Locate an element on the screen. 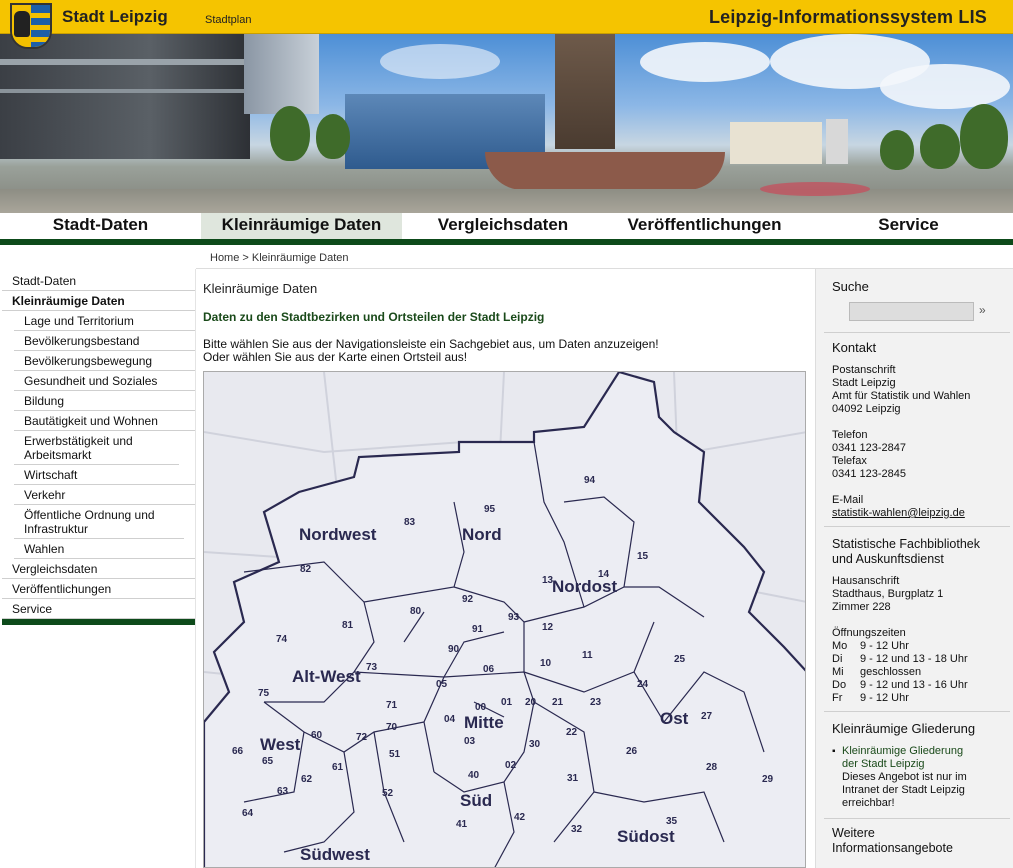 The height and width of the screenshot is (868, 1013). ortsteil-number: 11 is located at coordinates (587, 655).